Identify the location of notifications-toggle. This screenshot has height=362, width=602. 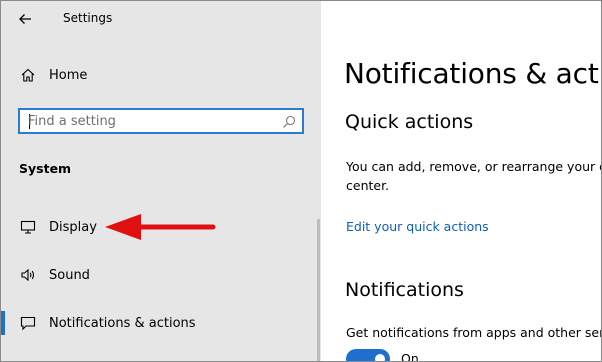
(368, 355).